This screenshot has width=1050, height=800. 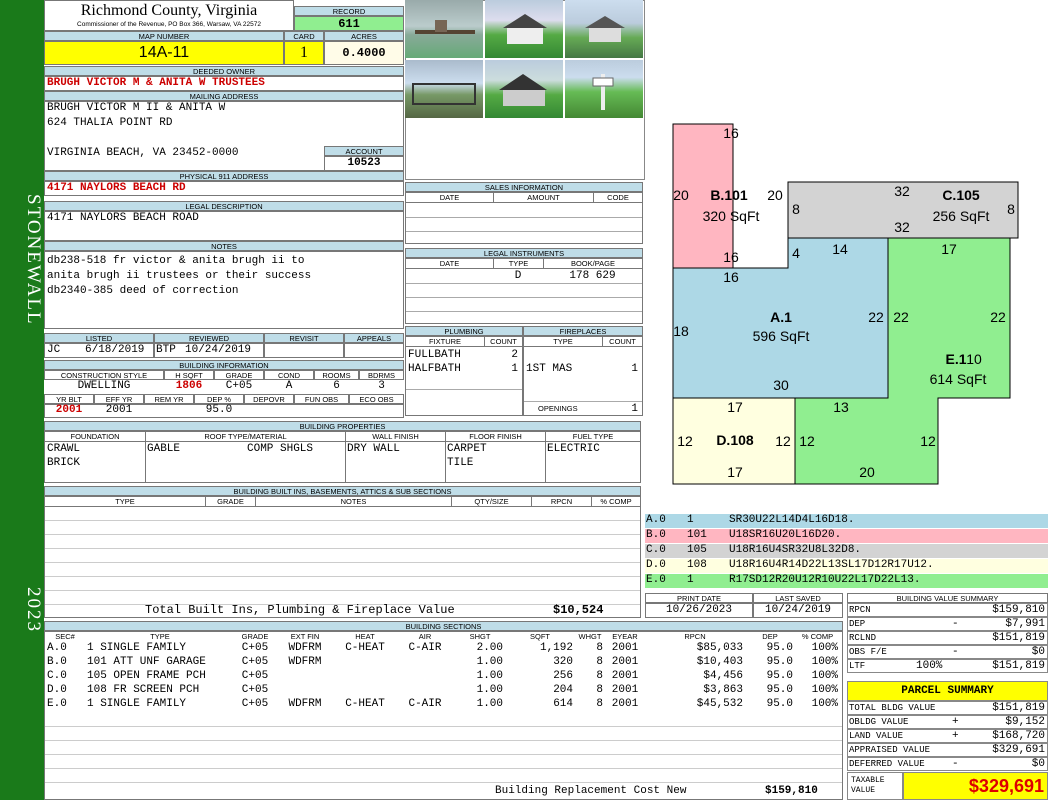 What do you see at coordinates (57, 662) in the screenshot?
I see `bs-cell: B.0` at bounding box center [57, 662].